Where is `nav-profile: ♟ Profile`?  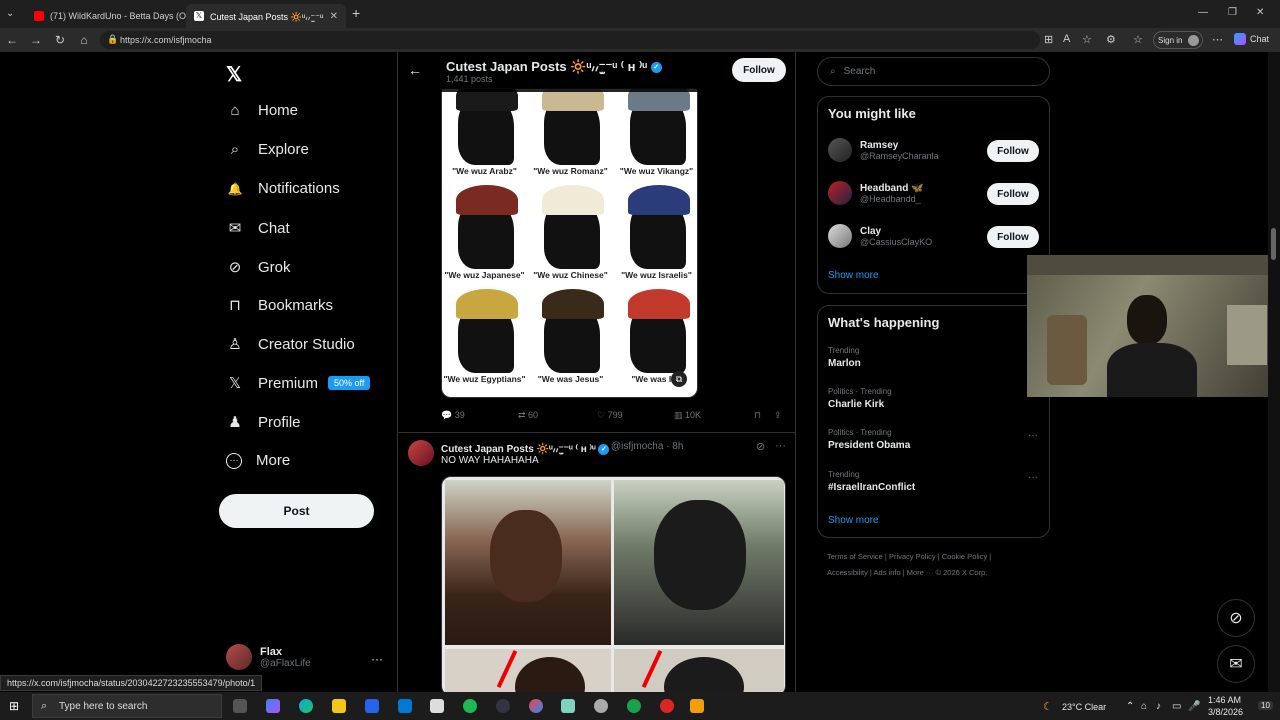 nav-profile: ♟ Profile is located at coordinates (263, 422).